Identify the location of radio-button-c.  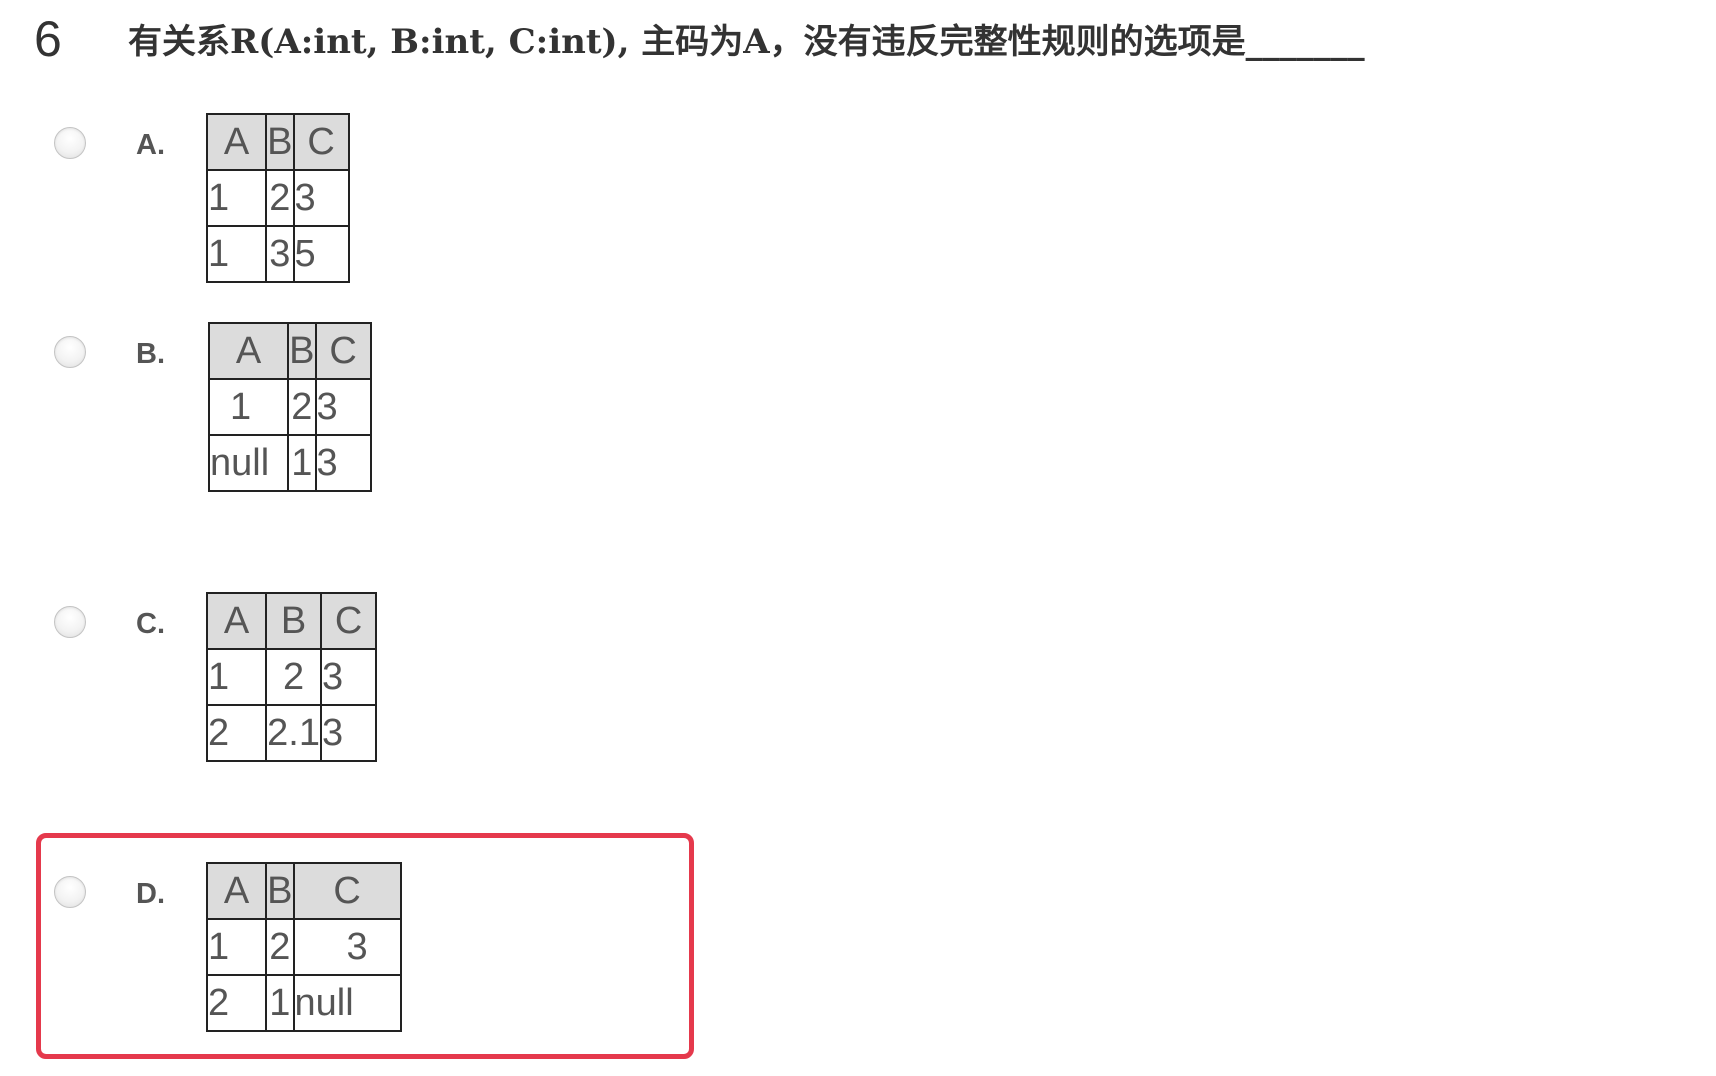
(70, 622).